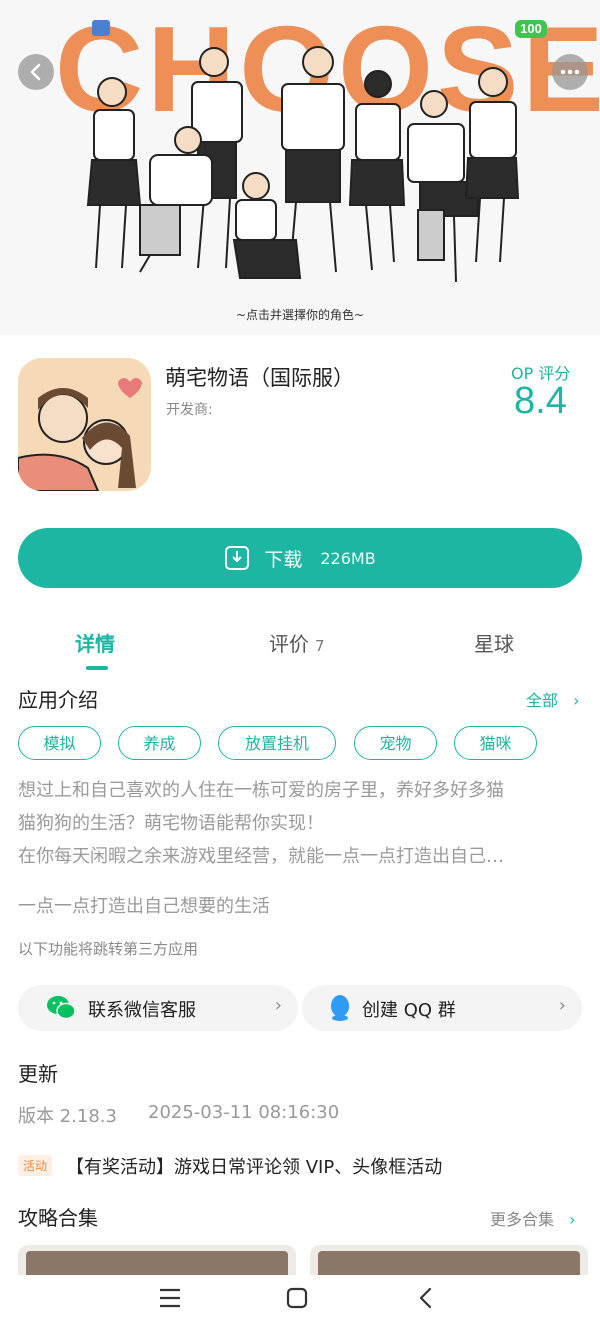 This screenshot has width=600, height=1333. Describe the element at coordinates (553, 699) in the screenshot. I see `intro-all-link: 全部 ›` at that location.